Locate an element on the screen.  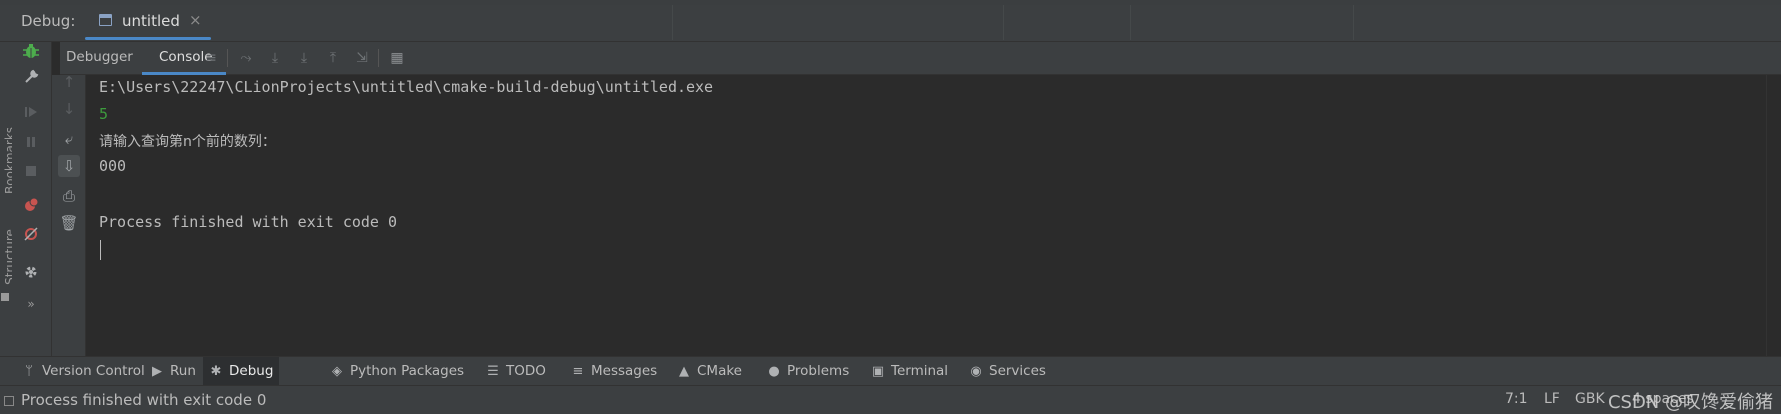
close-icon: × is located at coordinates (195, 20).